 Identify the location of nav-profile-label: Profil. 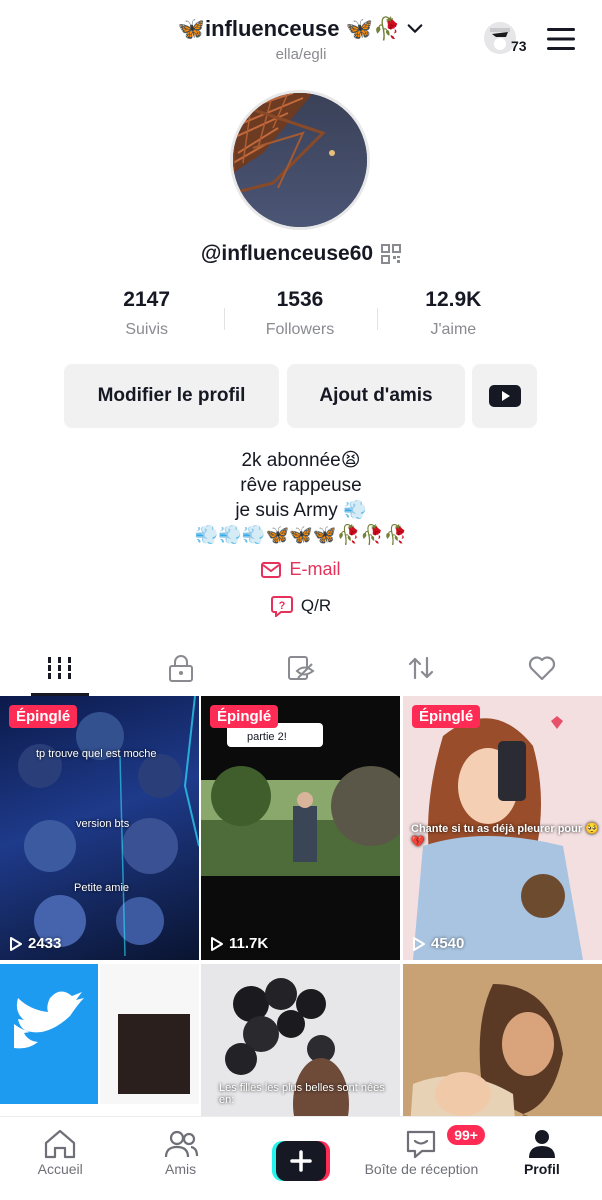
(541, 1169).